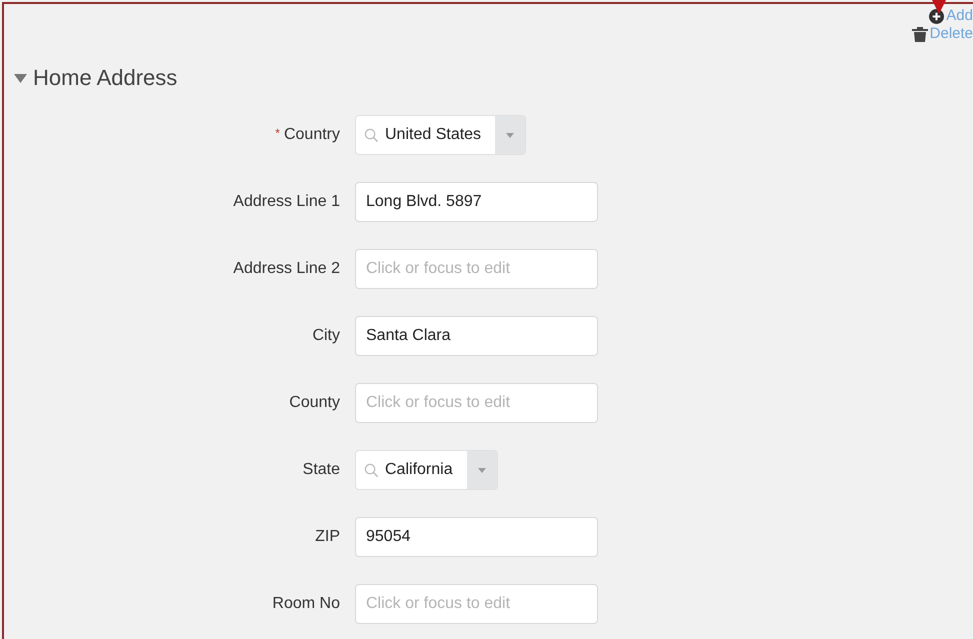  I want to click on text-field: 95054, so click(476, 537).